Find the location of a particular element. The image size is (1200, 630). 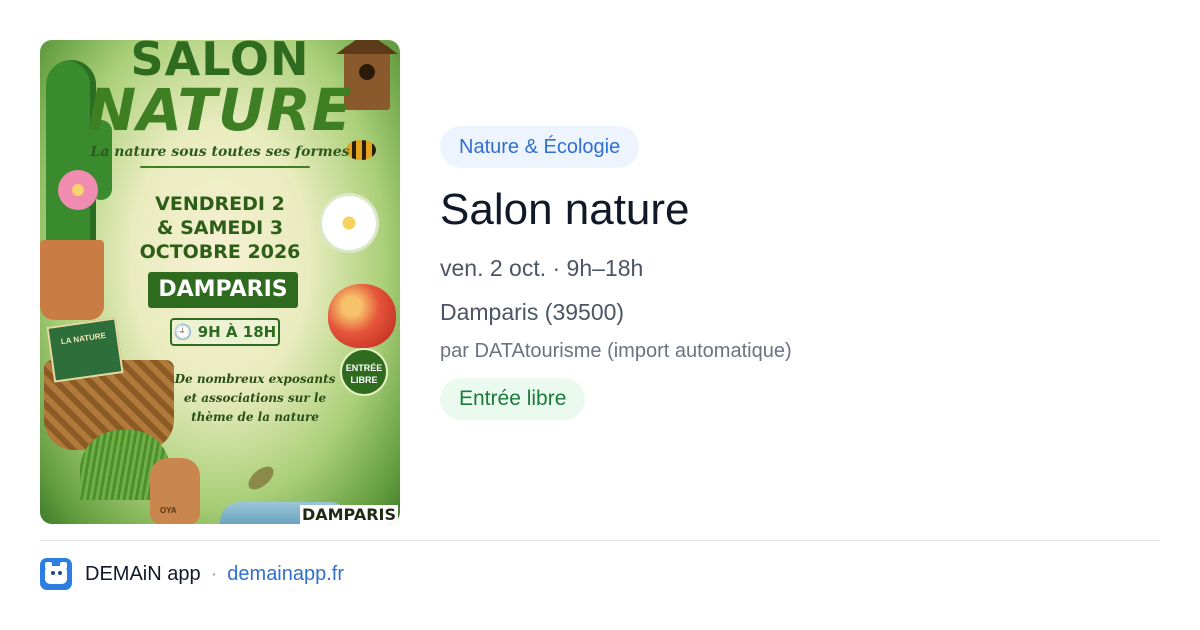

category-badge: Nature & Écologie is located at coordinates (540, 147).